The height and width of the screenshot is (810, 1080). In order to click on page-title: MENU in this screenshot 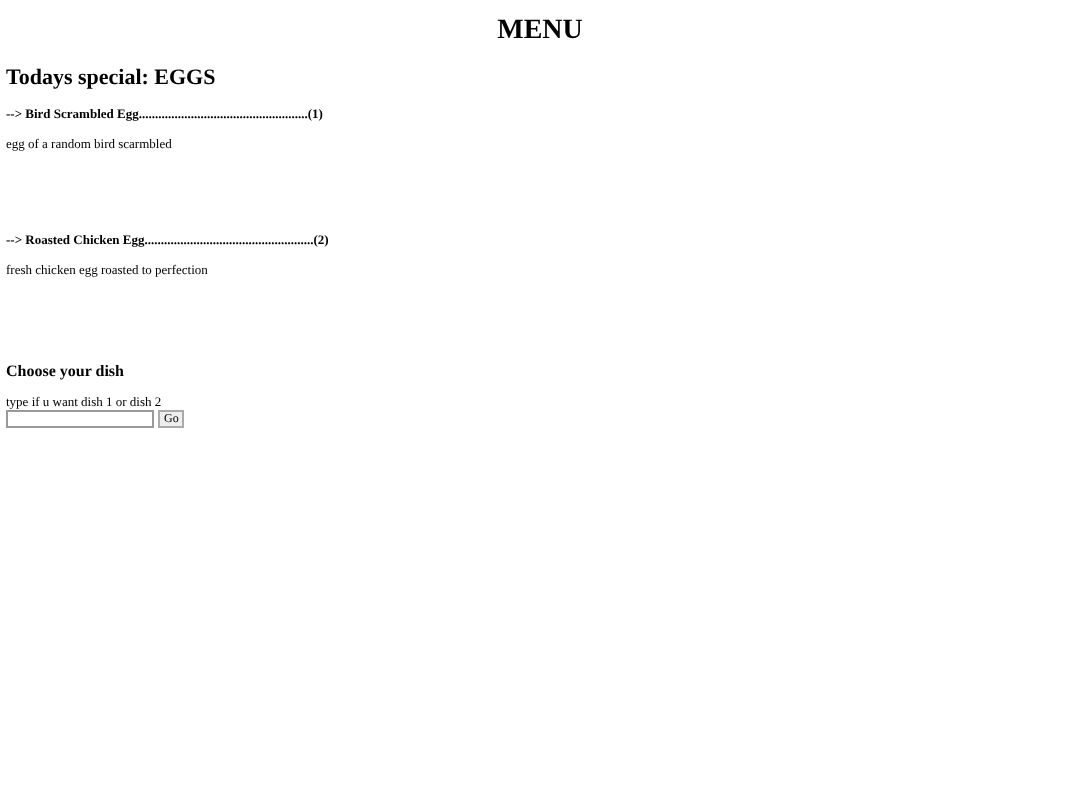, I will do `click(540, 32)`.